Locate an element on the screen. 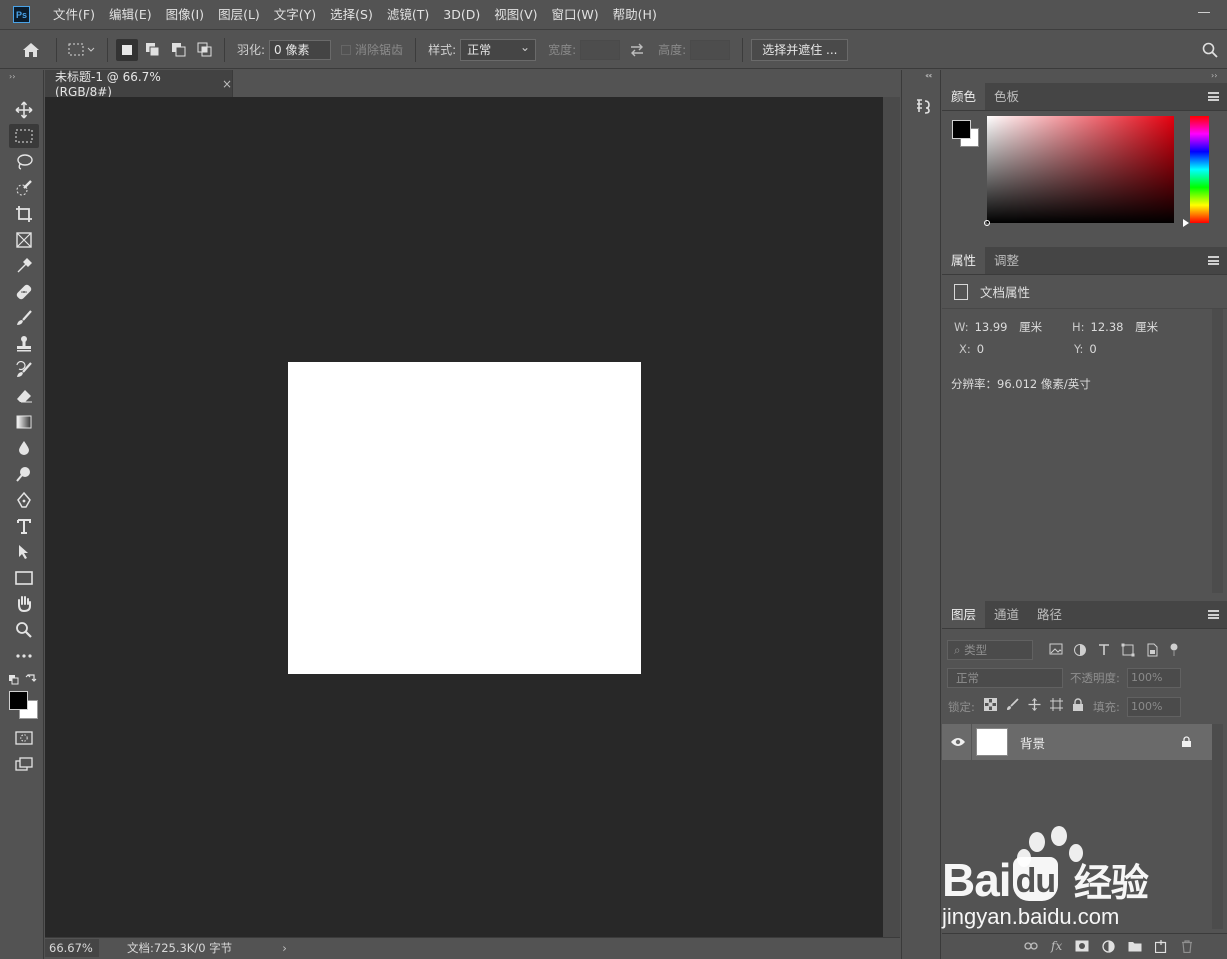  marquee-tool is located at coordinates (24, 136).